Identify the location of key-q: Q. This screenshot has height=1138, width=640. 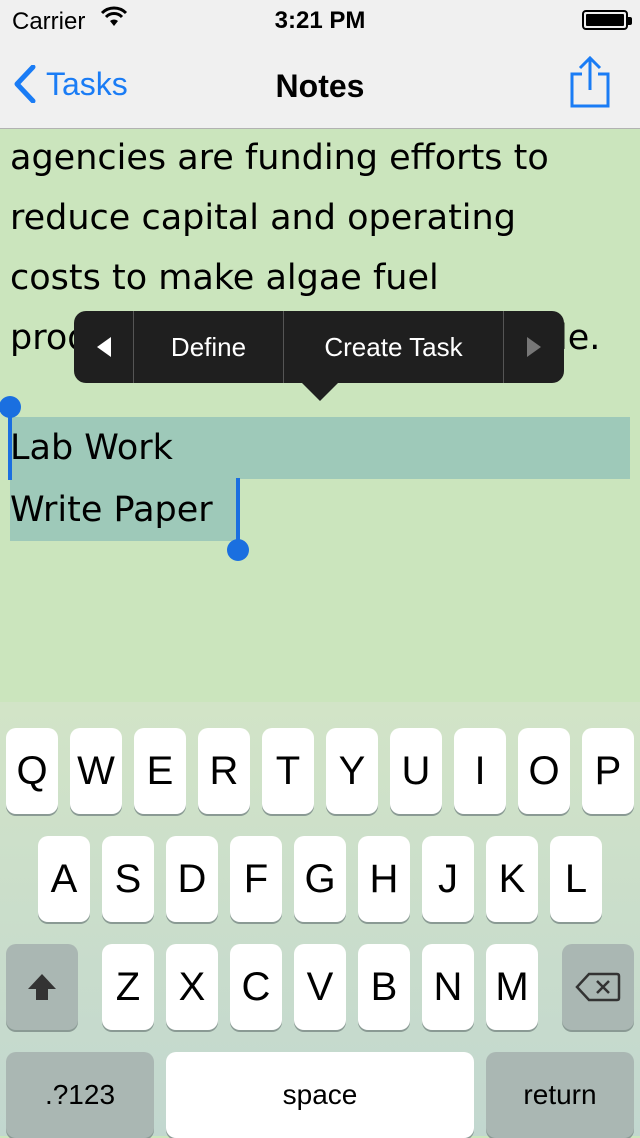
(32, 771).